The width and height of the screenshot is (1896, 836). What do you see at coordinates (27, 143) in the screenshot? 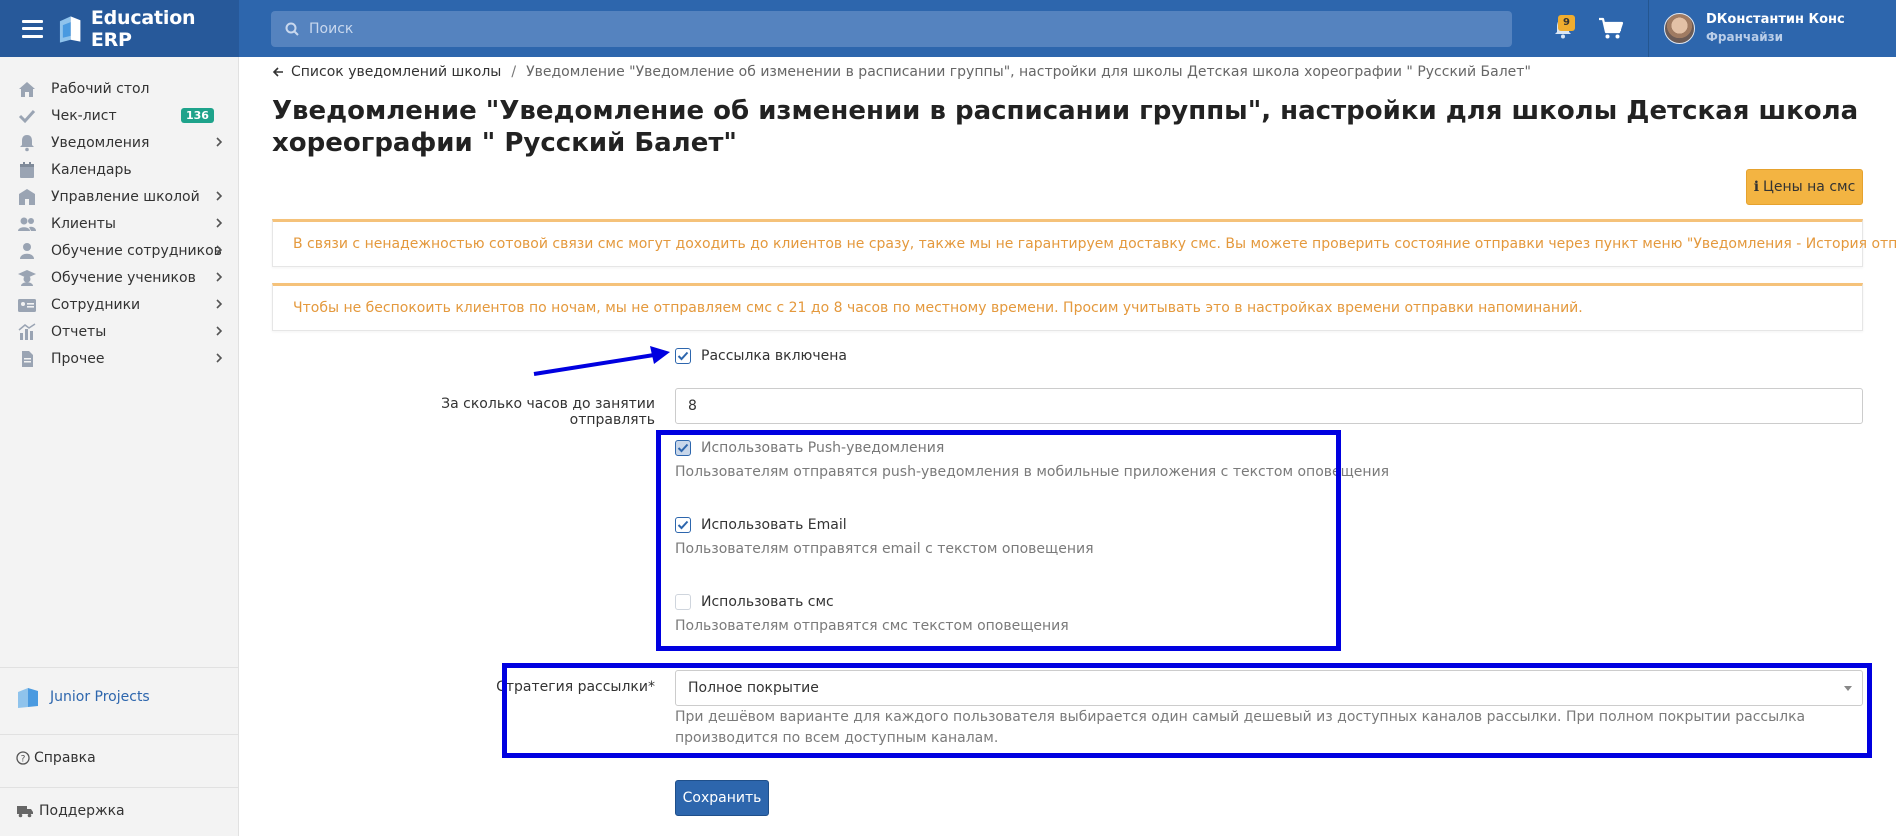
I see `bell-icon` at bounding box center [27, 143].